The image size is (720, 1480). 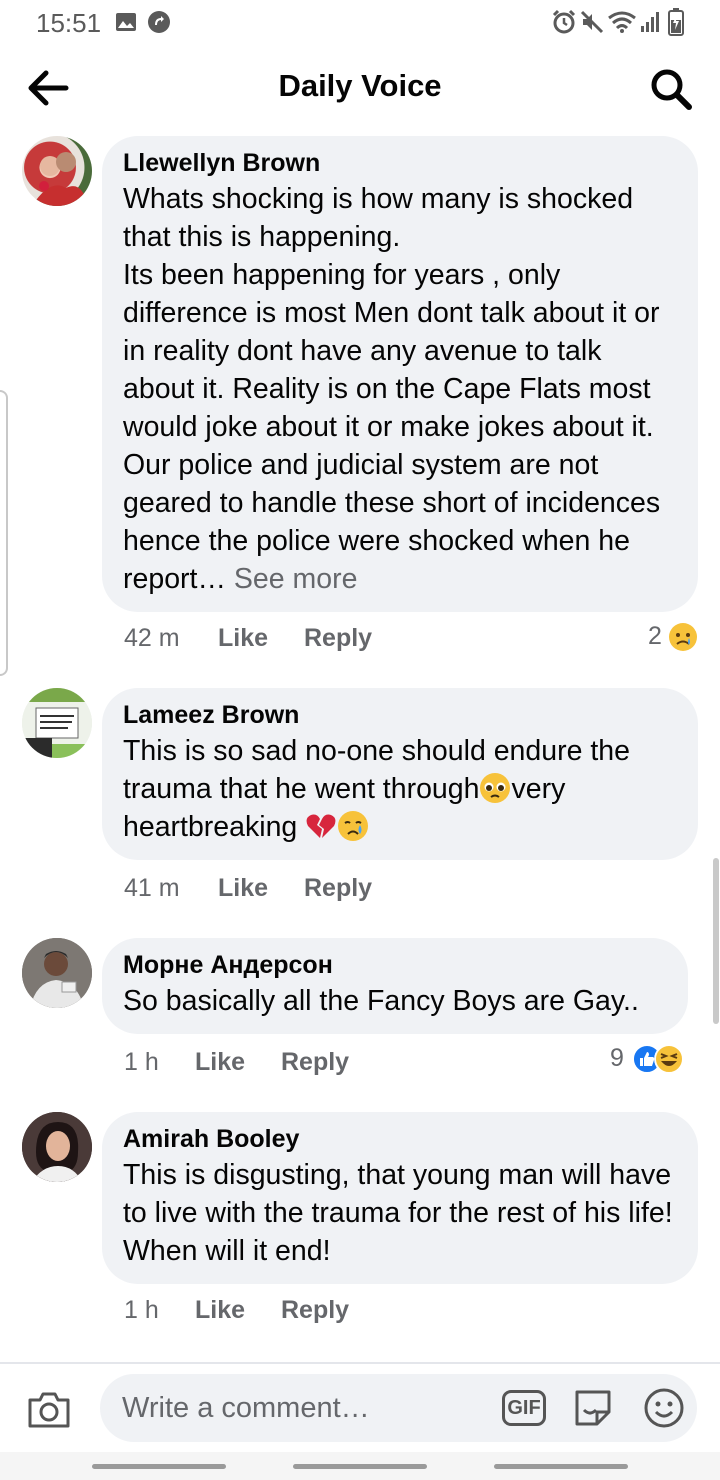 What do you see at coordinates (69, 23) in the screenshot?
I see `status-time: 15:51` at bounding box center [69, 23].